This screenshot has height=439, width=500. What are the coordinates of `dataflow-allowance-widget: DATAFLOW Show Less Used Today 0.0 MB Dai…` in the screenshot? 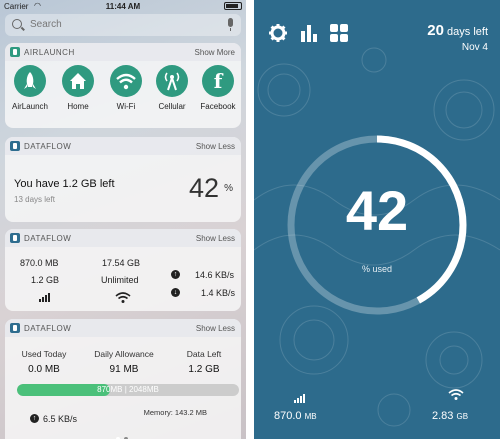 It's located at (123, 379).